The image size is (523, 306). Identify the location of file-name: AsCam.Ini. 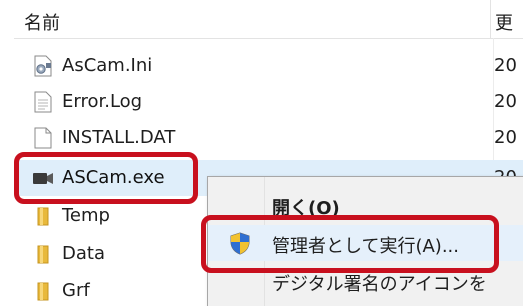
(107, 65).